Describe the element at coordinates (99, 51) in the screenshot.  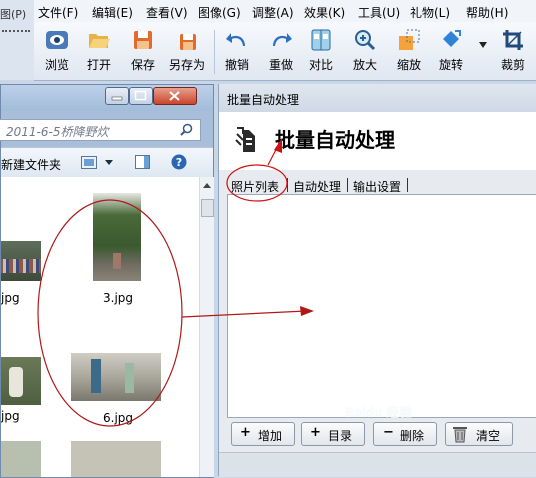
I see `open-button: 打开` at that location.